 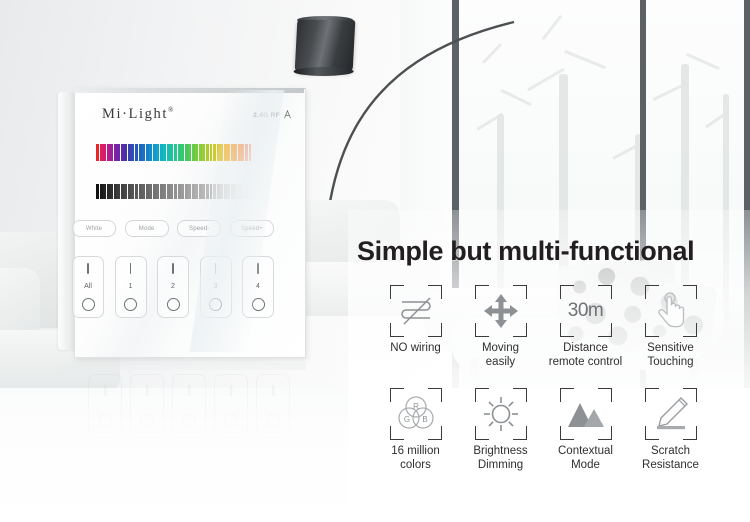 I want to click on white-button: White, so click(x=94, y=228).